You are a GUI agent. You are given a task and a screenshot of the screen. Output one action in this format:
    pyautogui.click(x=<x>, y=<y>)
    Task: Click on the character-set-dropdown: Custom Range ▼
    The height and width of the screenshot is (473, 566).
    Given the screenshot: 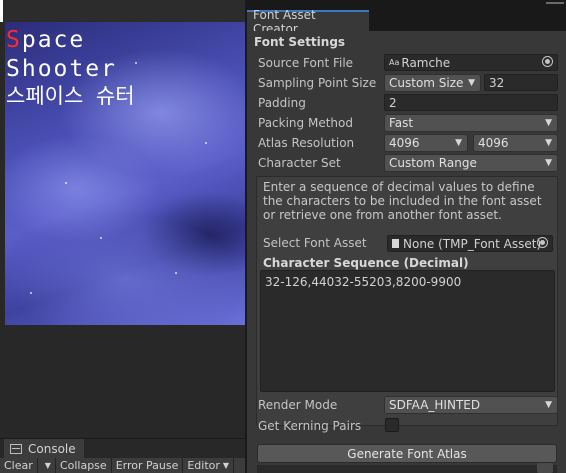 What is the action you would take?
    pyautogui.click(x=471, y=163)
    